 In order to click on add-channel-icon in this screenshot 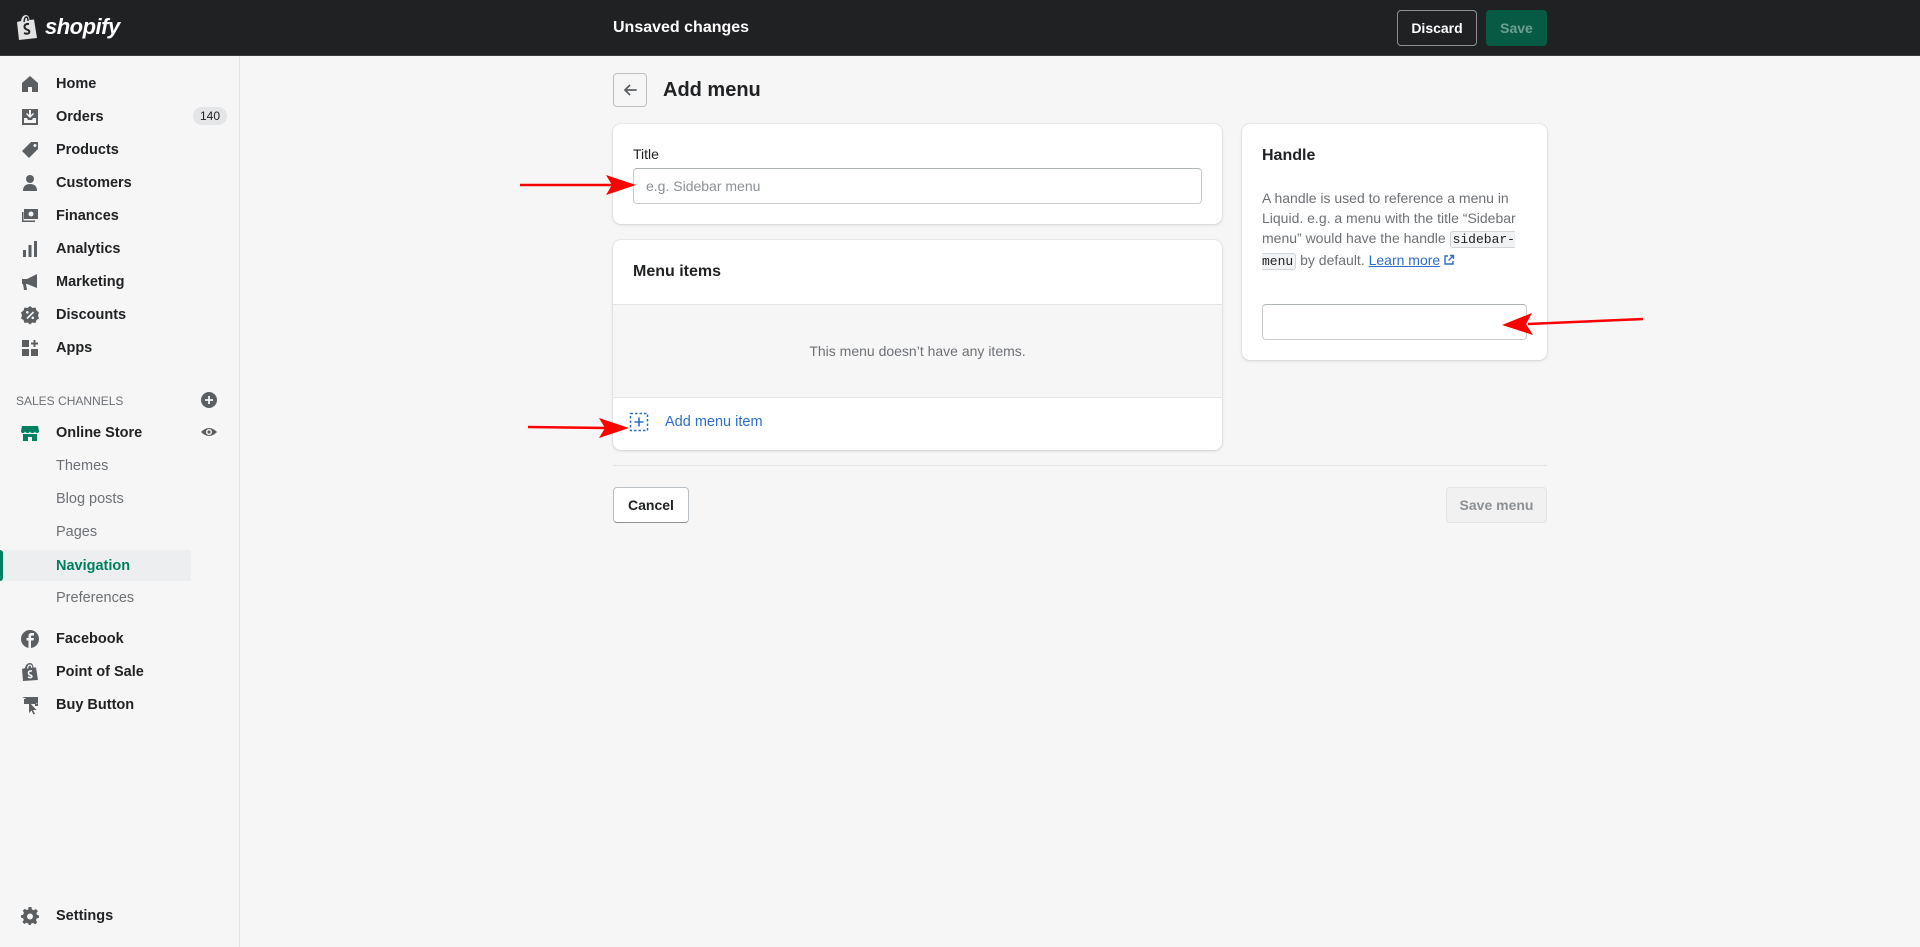, I will do `click(209, 400)`.